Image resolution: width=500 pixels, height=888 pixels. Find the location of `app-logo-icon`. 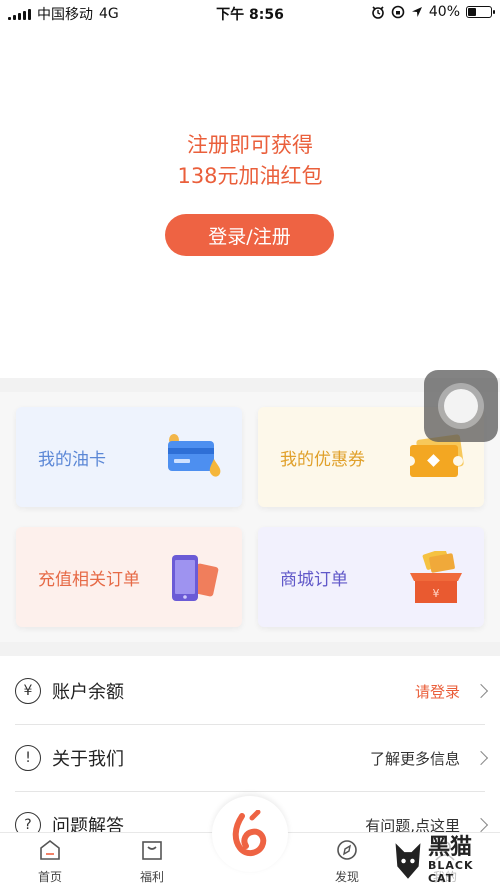

app-logo-icon is located at coordinates (249, 833).